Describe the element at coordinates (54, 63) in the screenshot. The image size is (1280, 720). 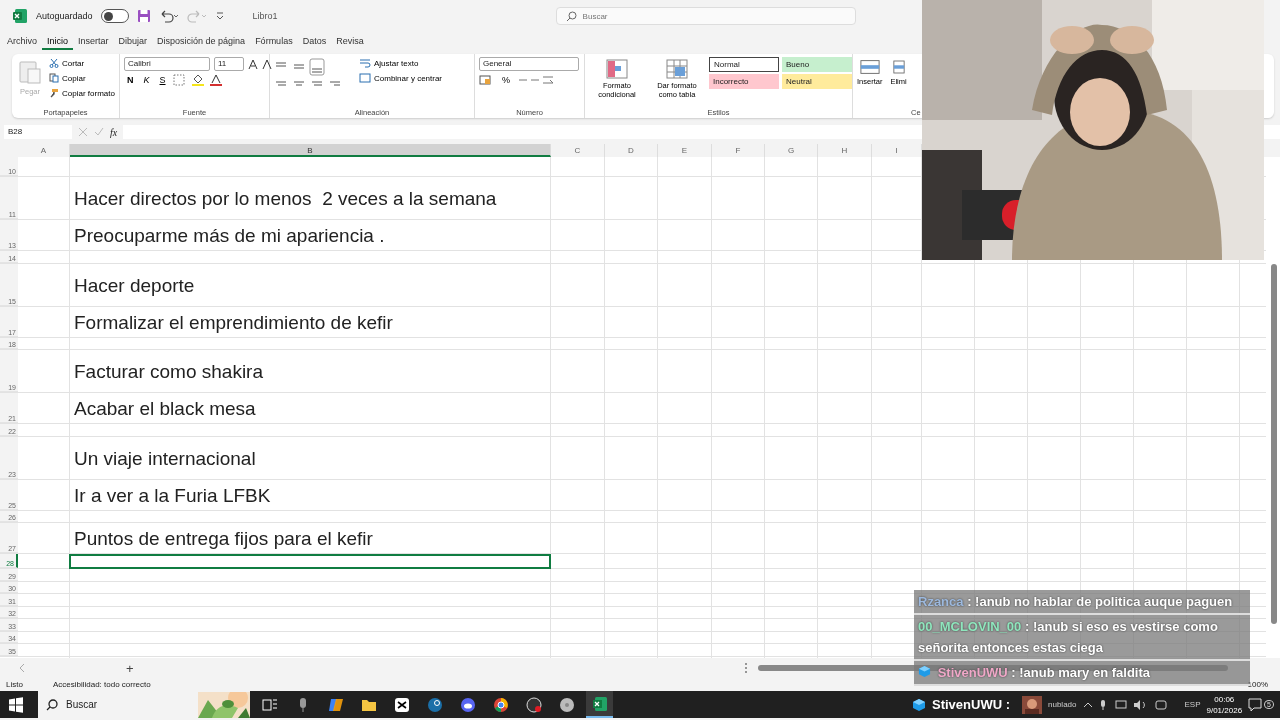
I see `scissors-icon` at that location.